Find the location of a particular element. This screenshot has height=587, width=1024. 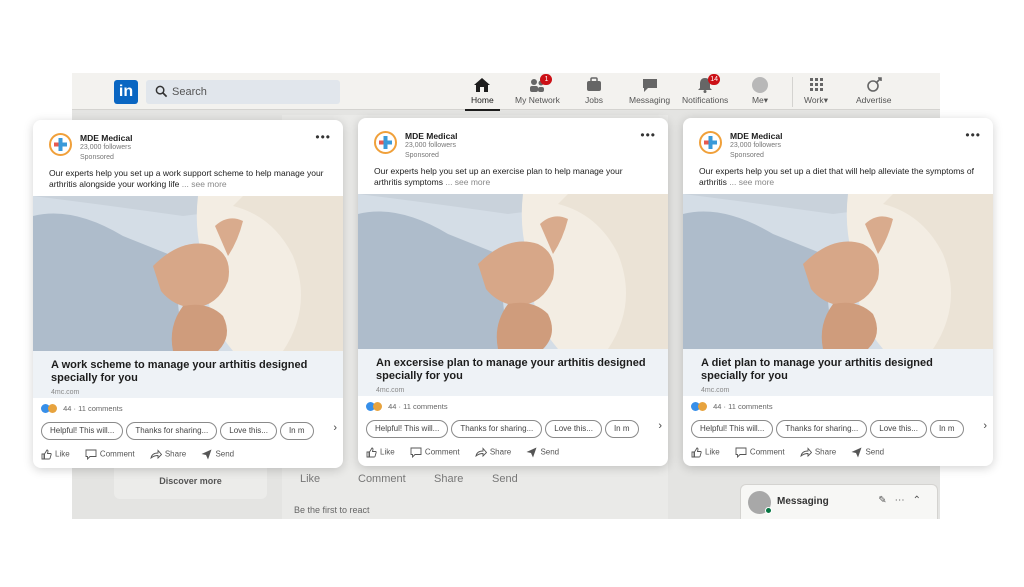

nav-work: Work▾ is located at coordinates (816, 91).